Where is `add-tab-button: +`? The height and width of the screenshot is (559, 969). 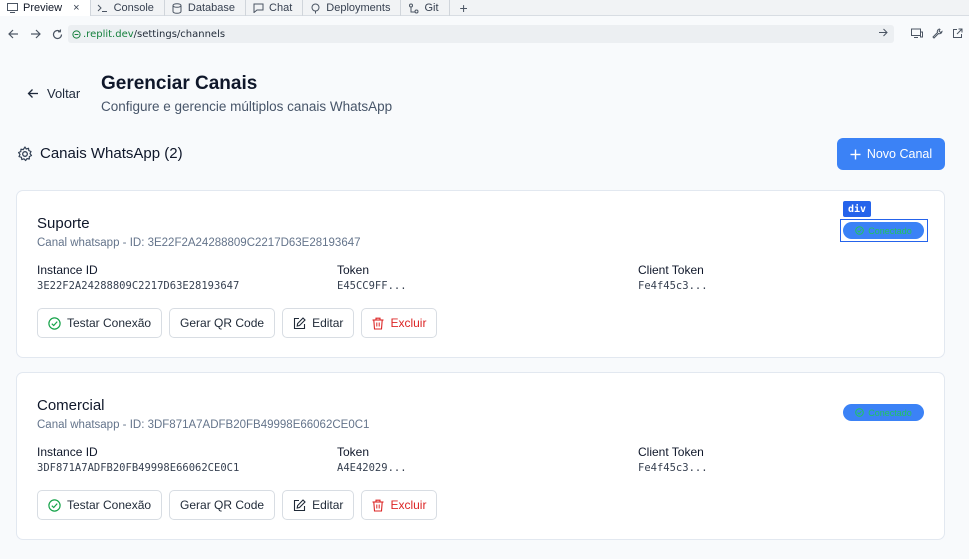 add-tab-button: + is located at coordinates (464, 8).